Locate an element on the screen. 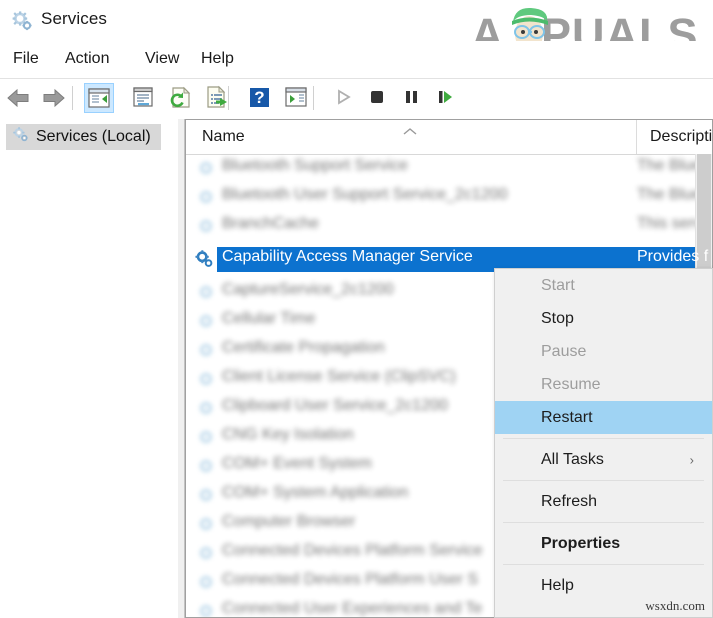 This screenshot has width=713, height=618. arrow-left-icon is located at coordinates (19, 98).